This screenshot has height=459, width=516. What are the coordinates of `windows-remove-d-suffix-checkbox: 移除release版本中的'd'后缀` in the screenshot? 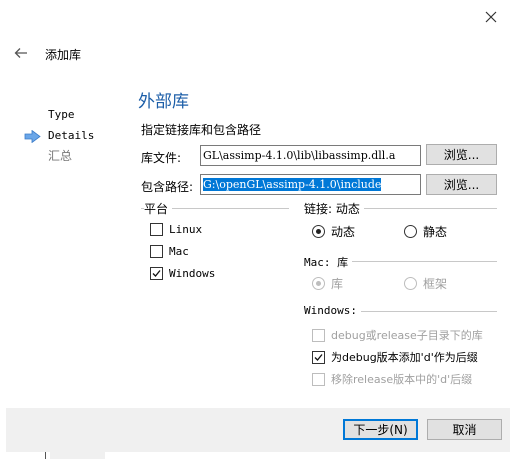 It's located at (392, 379).